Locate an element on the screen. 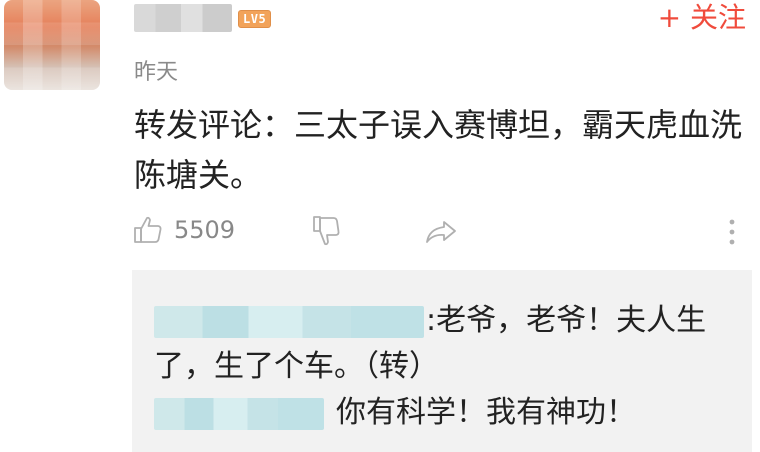  avatar is located at coordinates (52, 45).